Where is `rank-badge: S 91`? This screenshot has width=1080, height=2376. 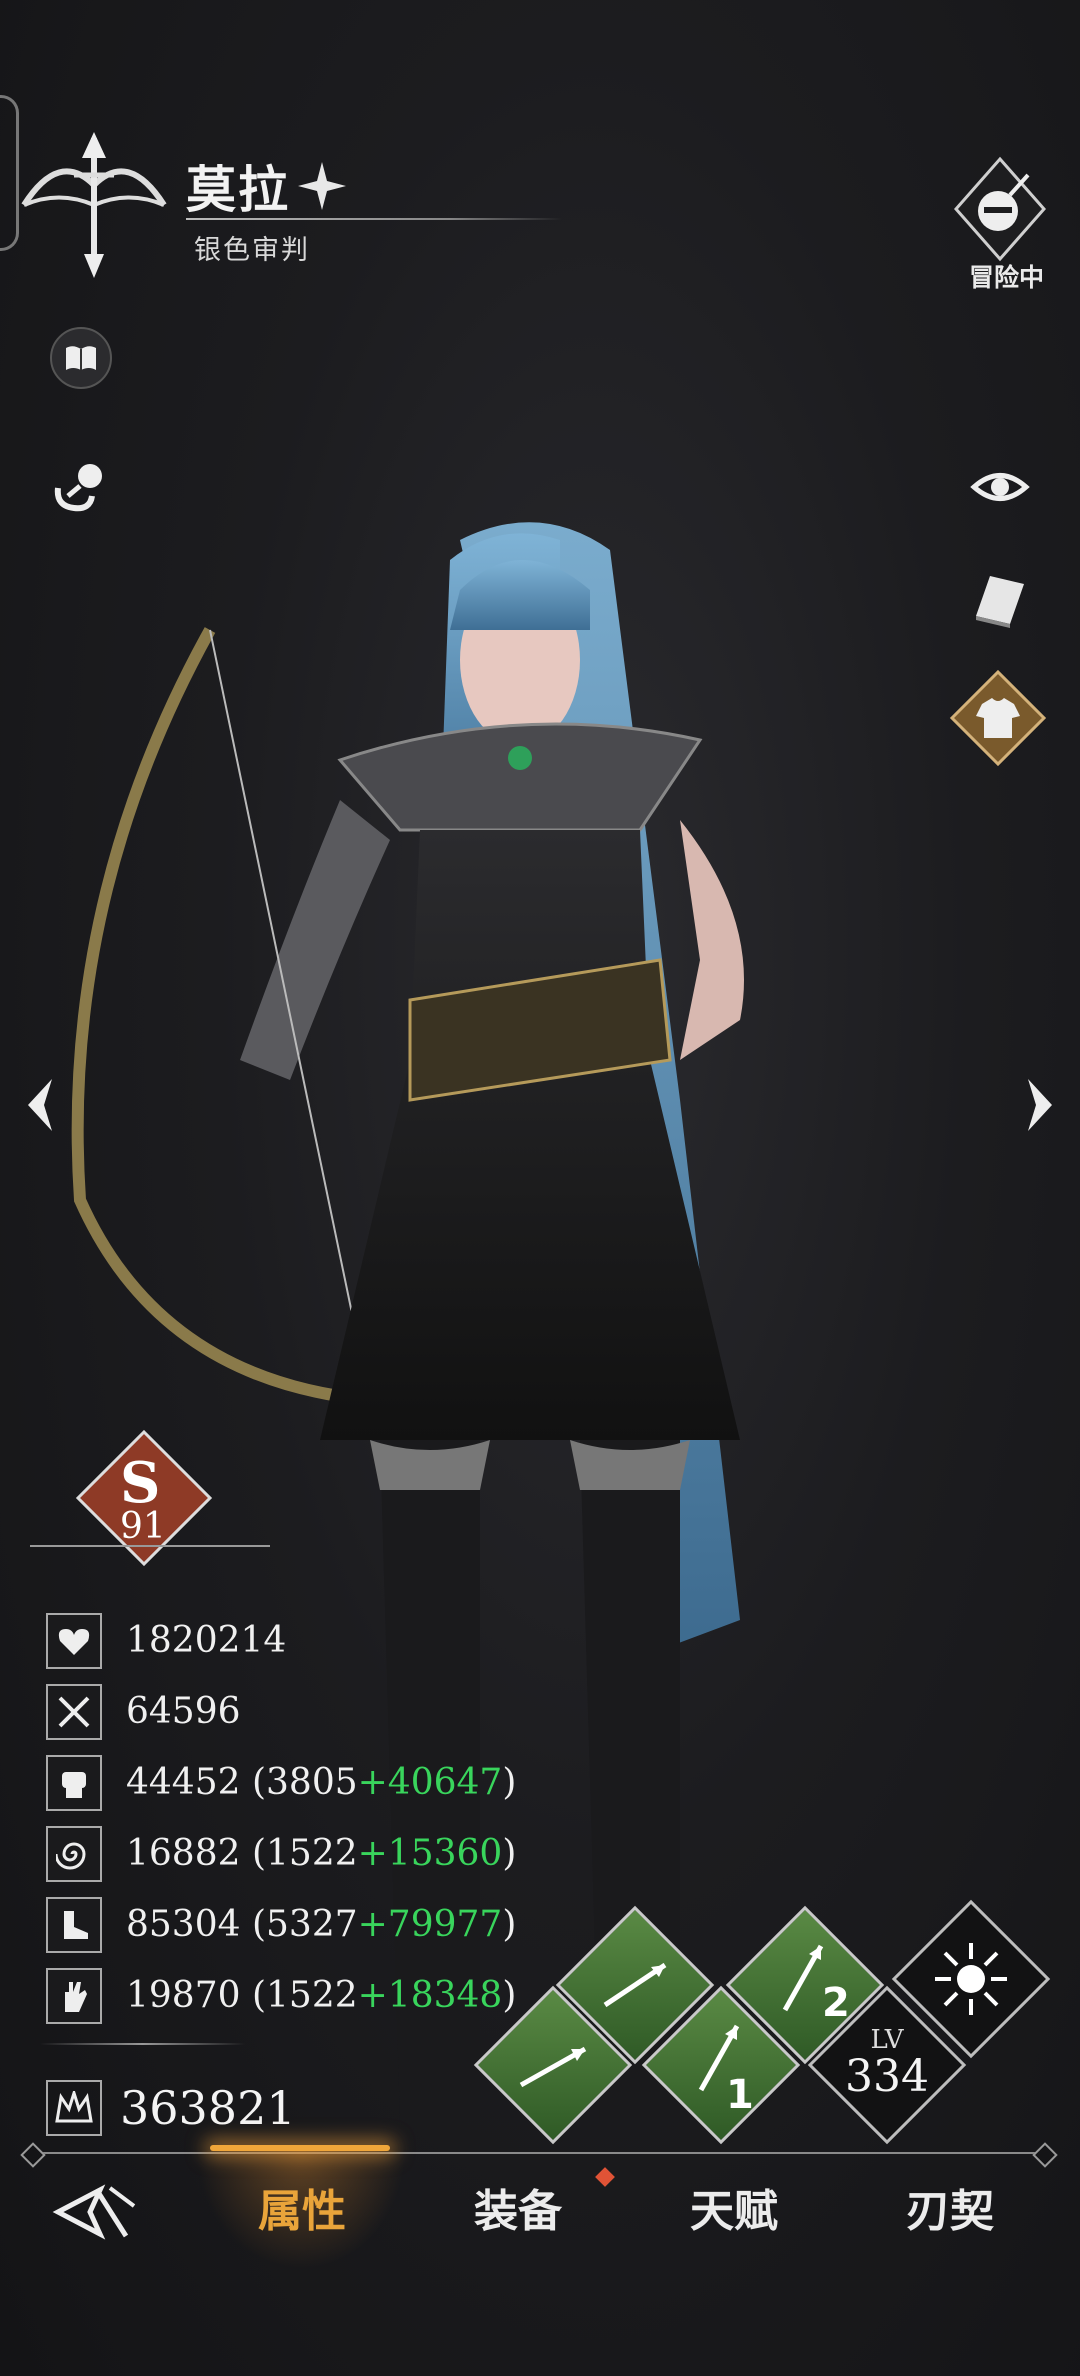
rank-badge: S 91 is located at coordinates (150, 1498).